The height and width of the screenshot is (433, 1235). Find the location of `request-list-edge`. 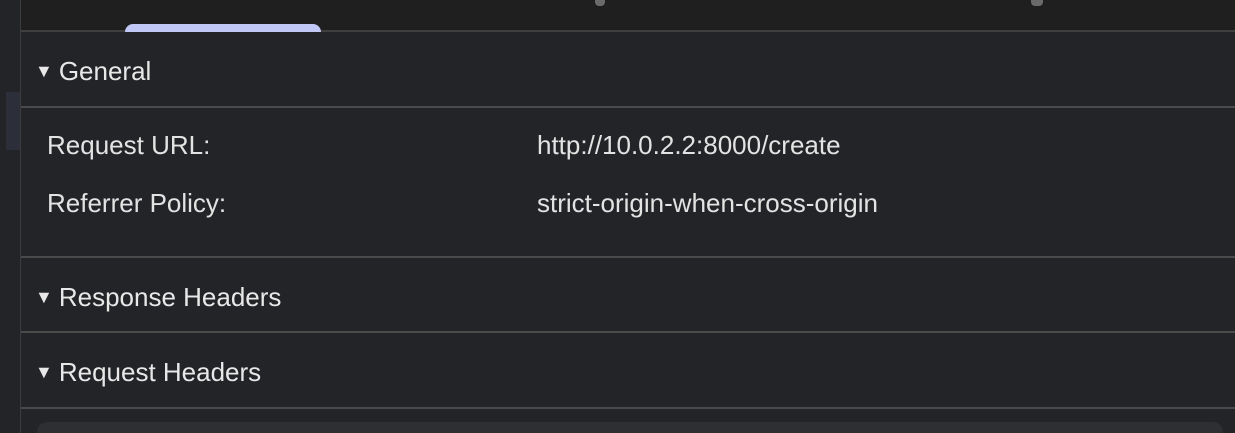

request-list-edge is located at coordinates (10, 216).